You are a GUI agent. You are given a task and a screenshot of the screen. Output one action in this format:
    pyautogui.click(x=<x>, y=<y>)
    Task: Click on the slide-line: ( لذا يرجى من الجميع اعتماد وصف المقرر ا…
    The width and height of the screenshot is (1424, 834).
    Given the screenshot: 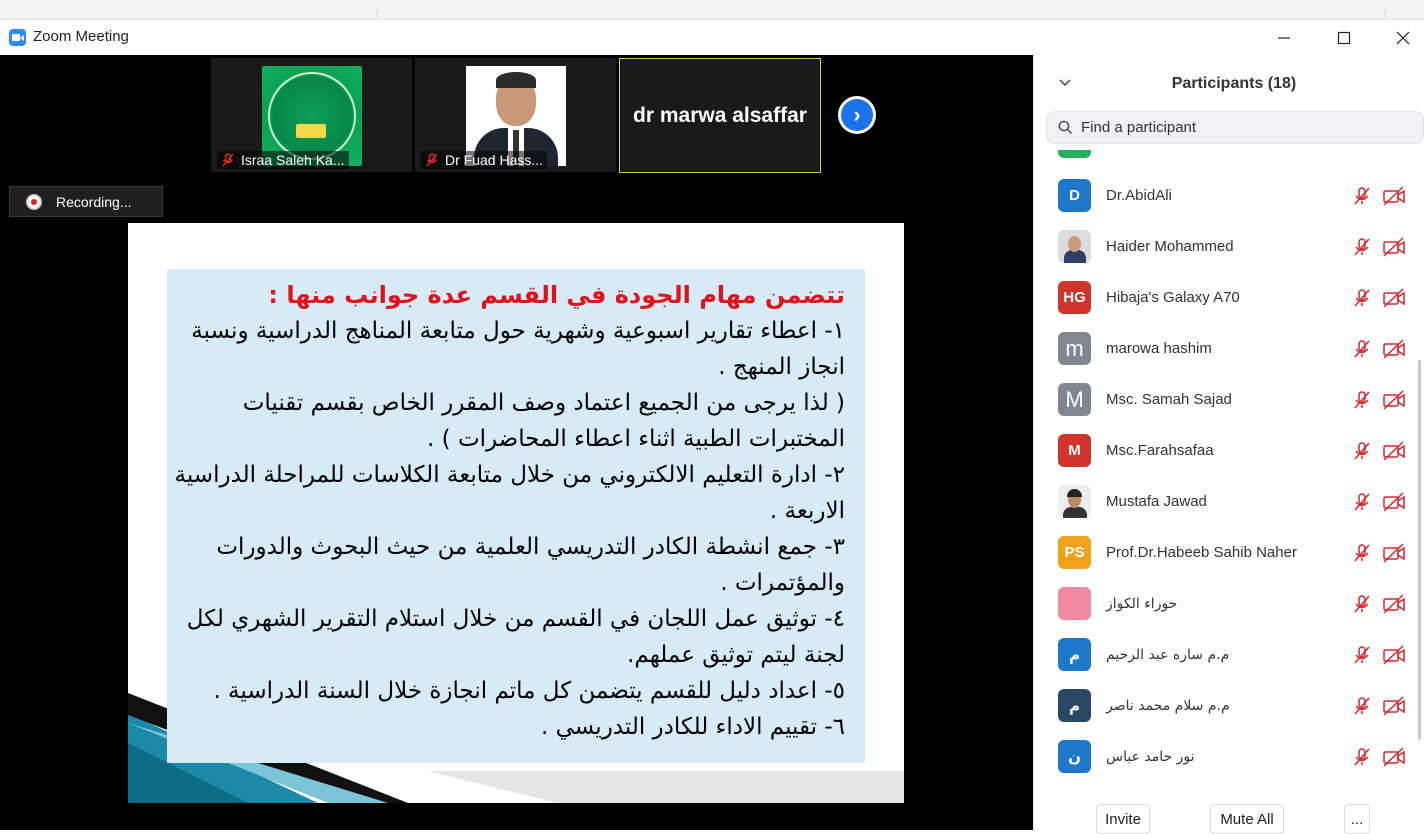 What is the action you would take?
    pyautogui.click(x=543, y=403)
    